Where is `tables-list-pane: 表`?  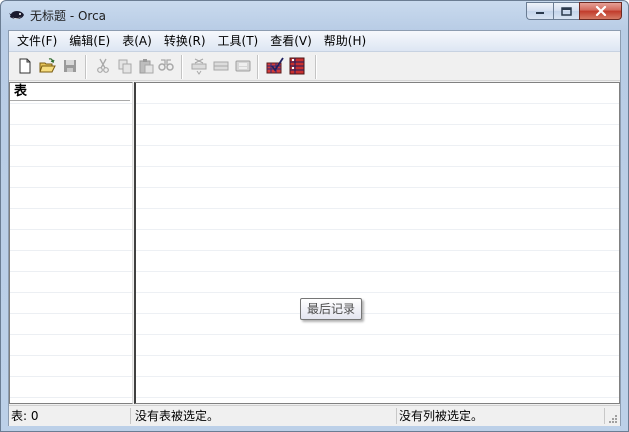 tables-list-pane: 表 is located at coordinates (71, 243).